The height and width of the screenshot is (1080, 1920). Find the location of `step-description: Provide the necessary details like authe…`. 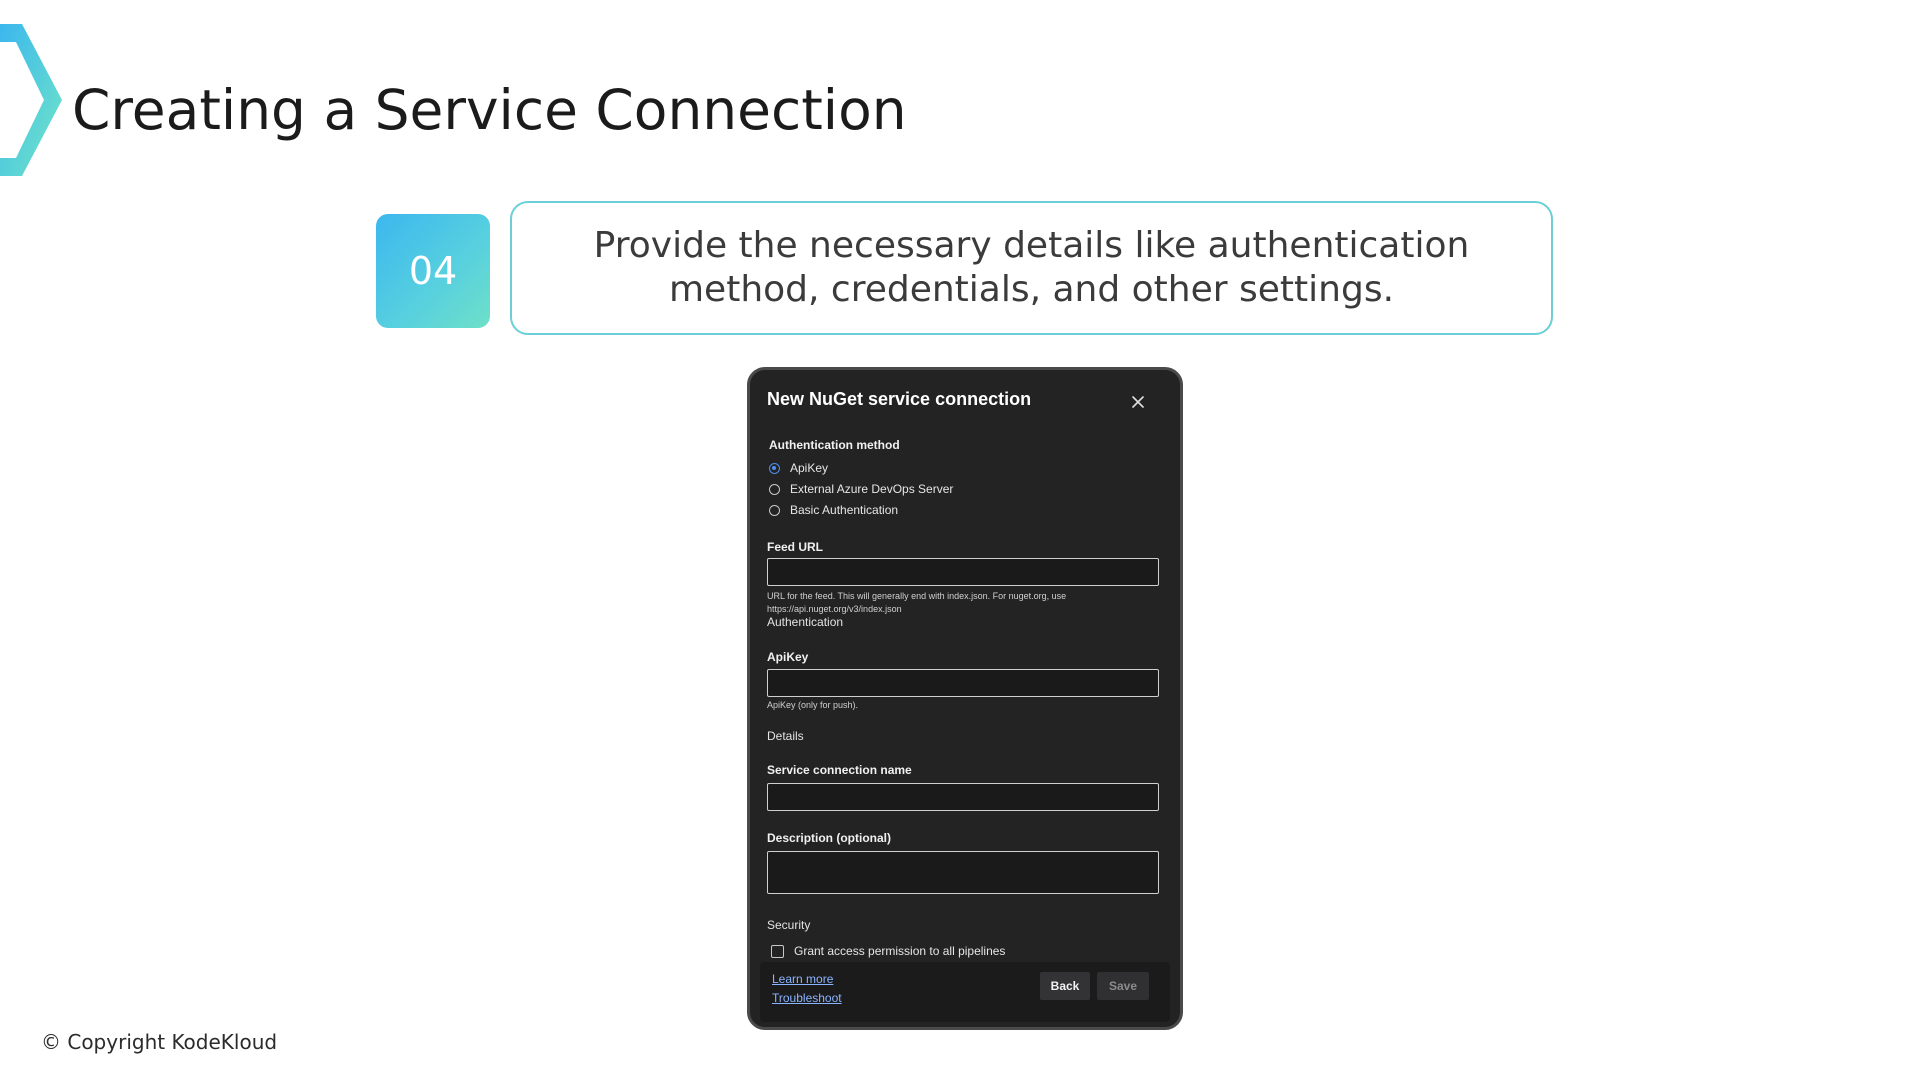

step-description: Provide the necessary details like authe… is located at coordinates (1031, 267).